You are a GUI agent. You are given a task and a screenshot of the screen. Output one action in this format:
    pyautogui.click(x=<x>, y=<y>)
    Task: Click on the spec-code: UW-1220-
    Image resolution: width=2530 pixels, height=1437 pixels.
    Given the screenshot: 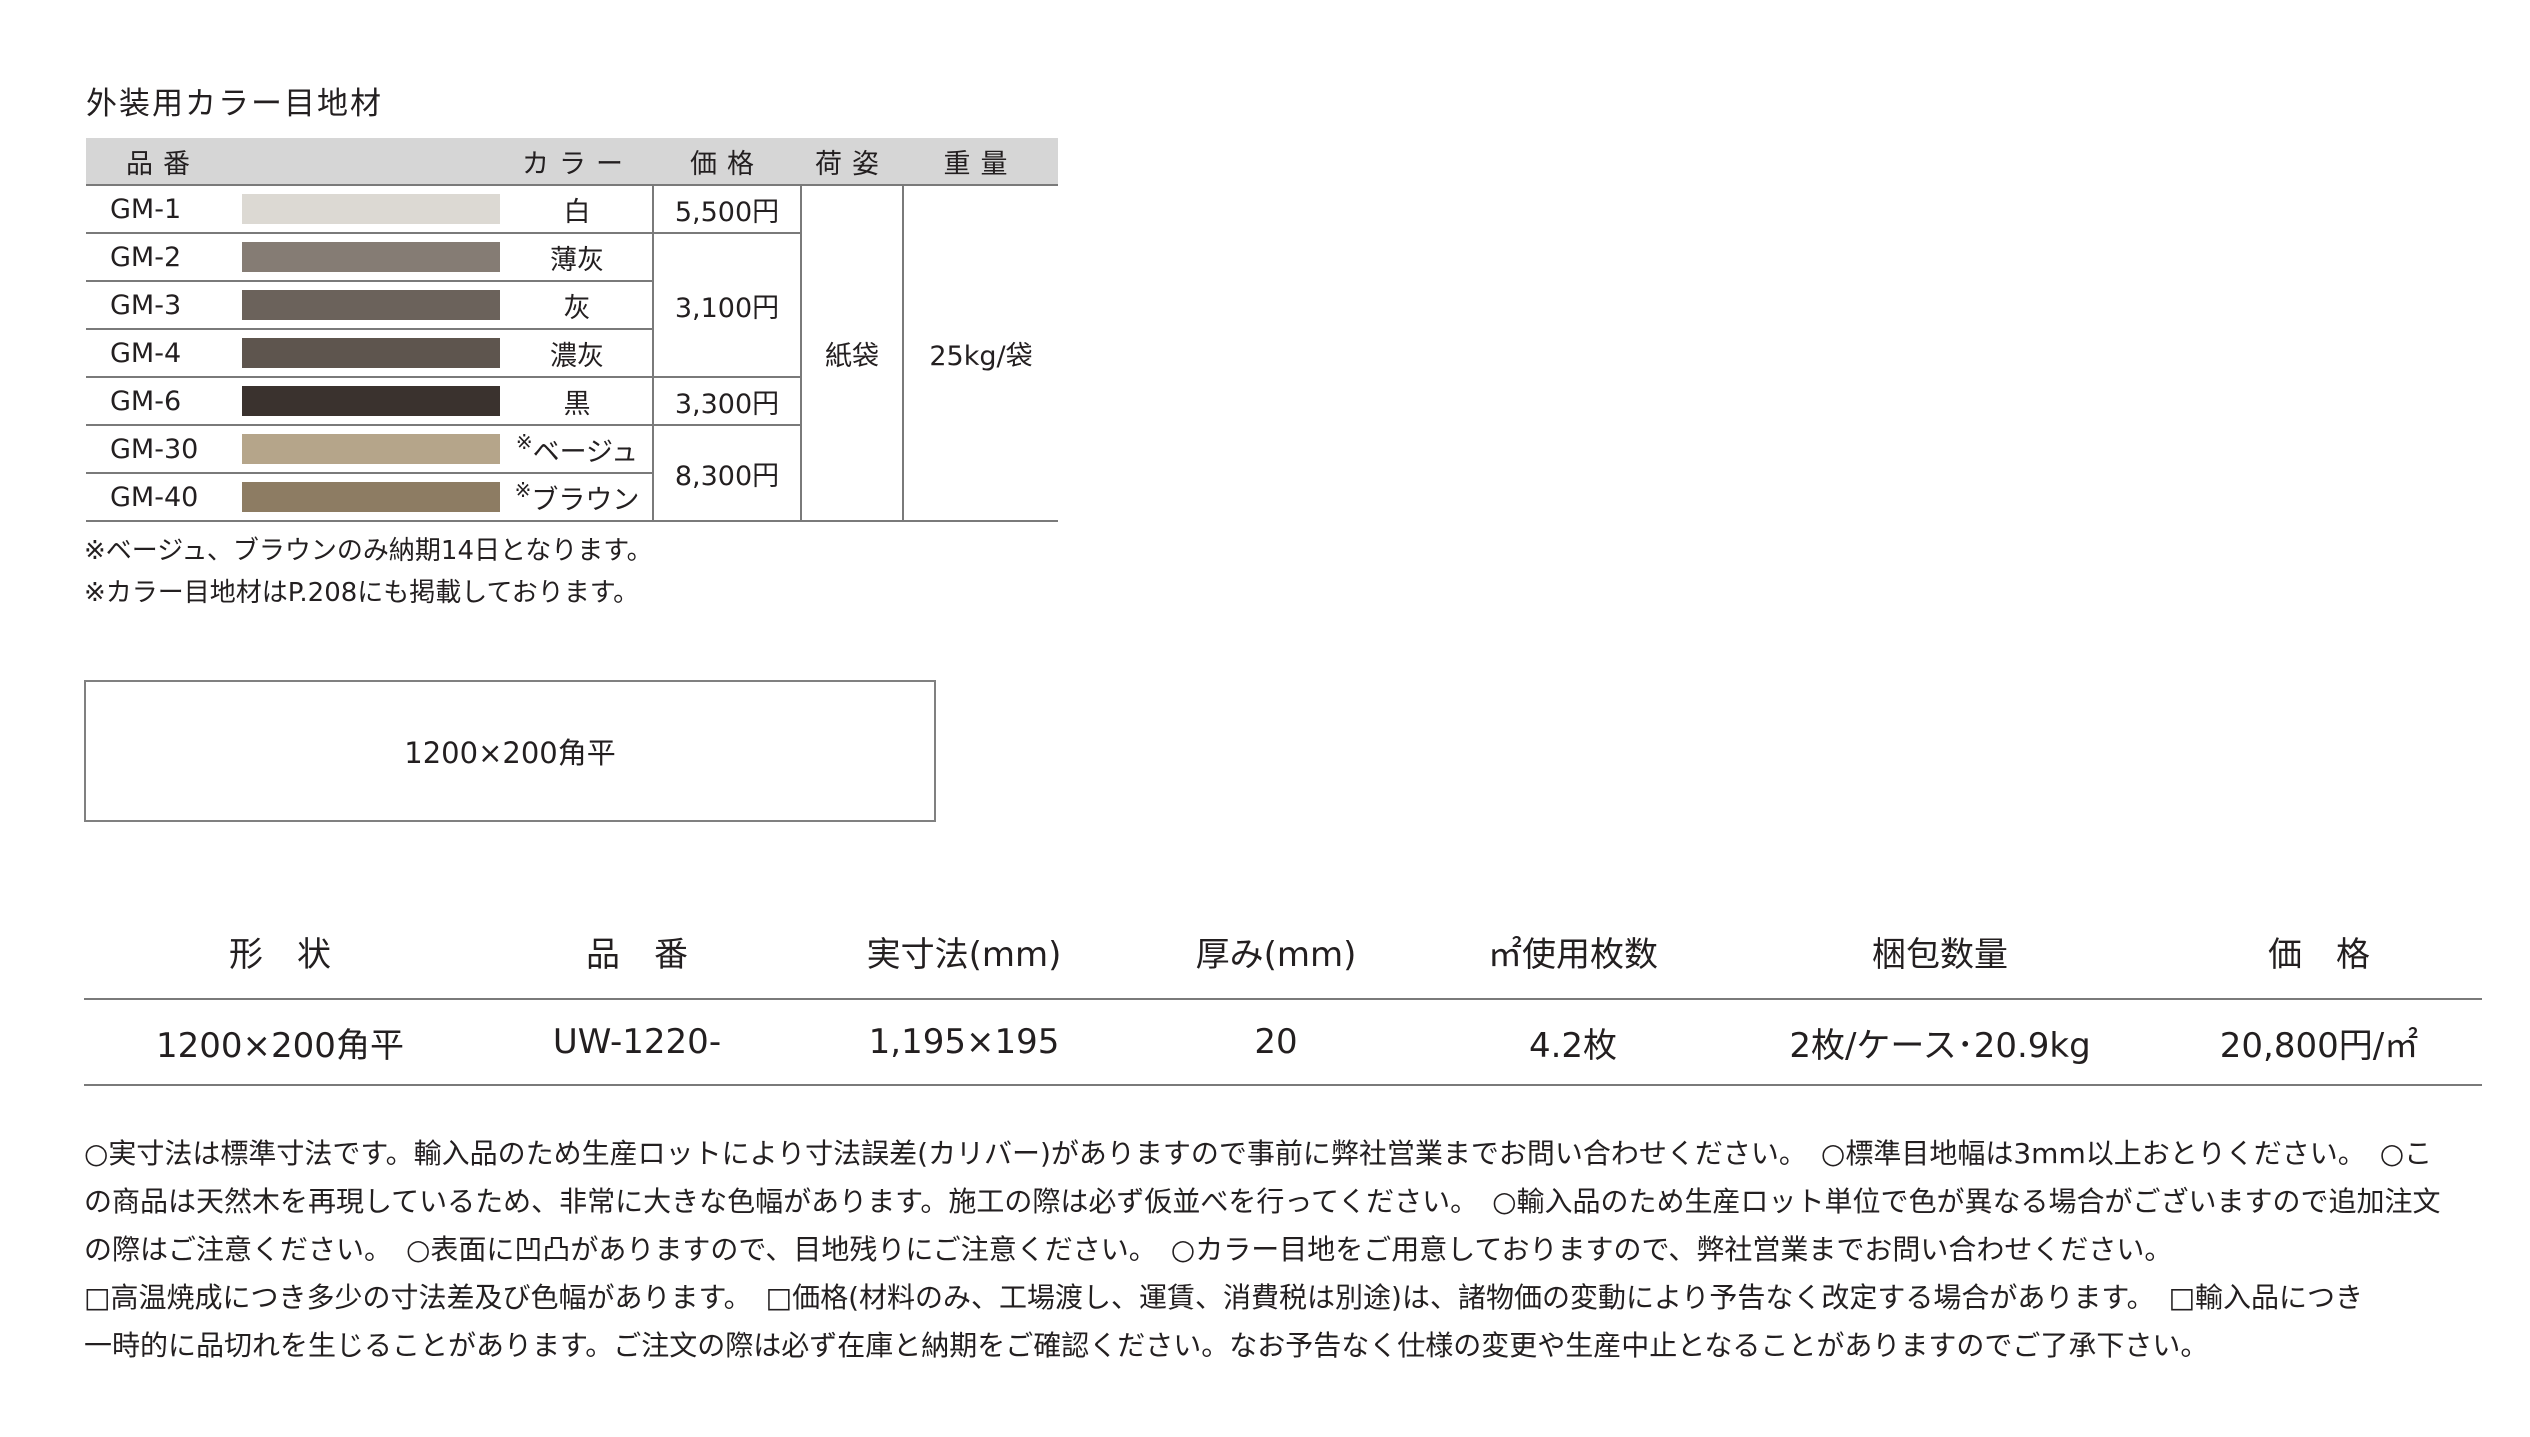 What is the action you would take?
    pyautogui.click(x=637, y=1042)
    